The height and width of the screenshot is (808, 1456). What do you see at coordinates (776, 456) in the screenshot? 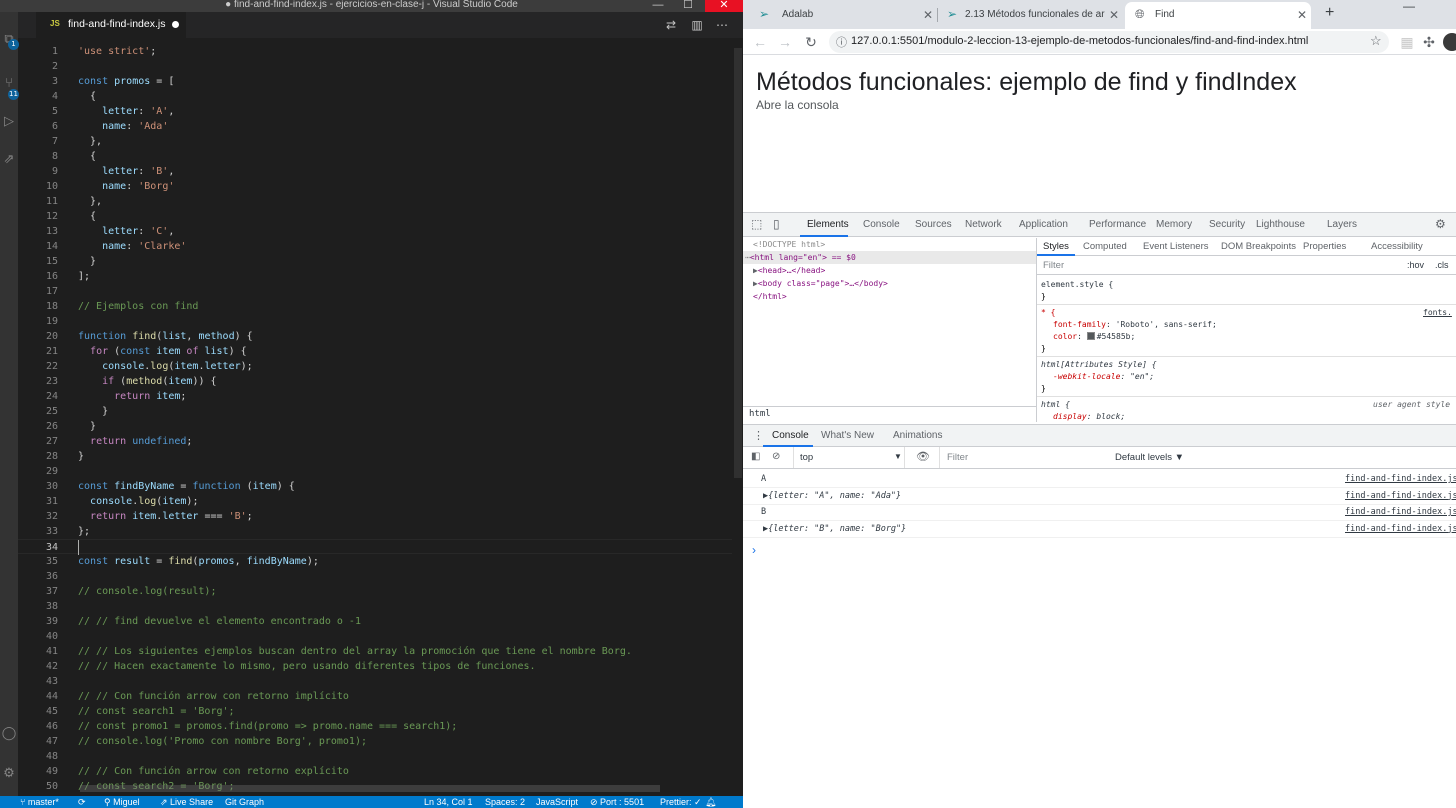
I see `clear-console-icon: ⊘` at bounding box center [776, 456].